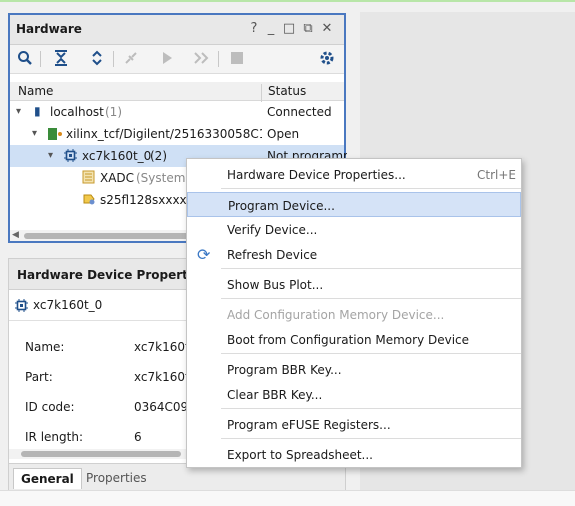 The width and height of the screenshot is (575, 506). I want to click on run-icon, so click(167, 59).